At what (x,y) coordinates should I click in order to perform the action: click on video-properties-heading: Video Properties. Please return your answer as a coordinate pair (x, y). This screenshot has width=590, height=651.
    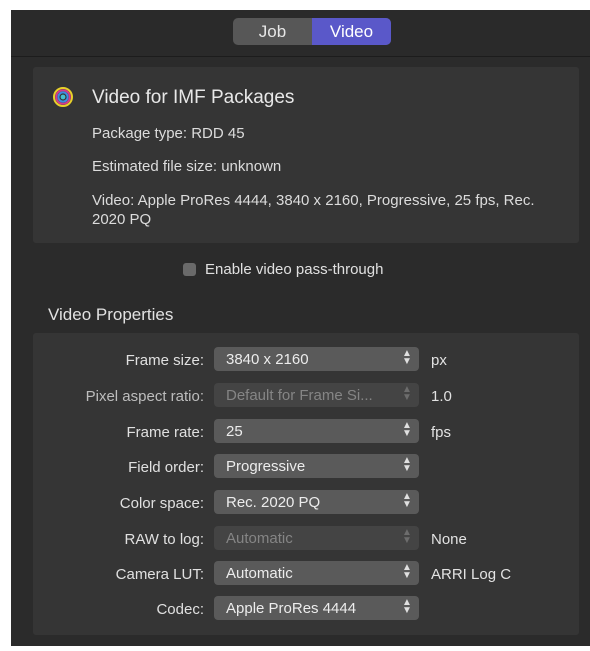
    Looking at the image, I should click on (111, 314).